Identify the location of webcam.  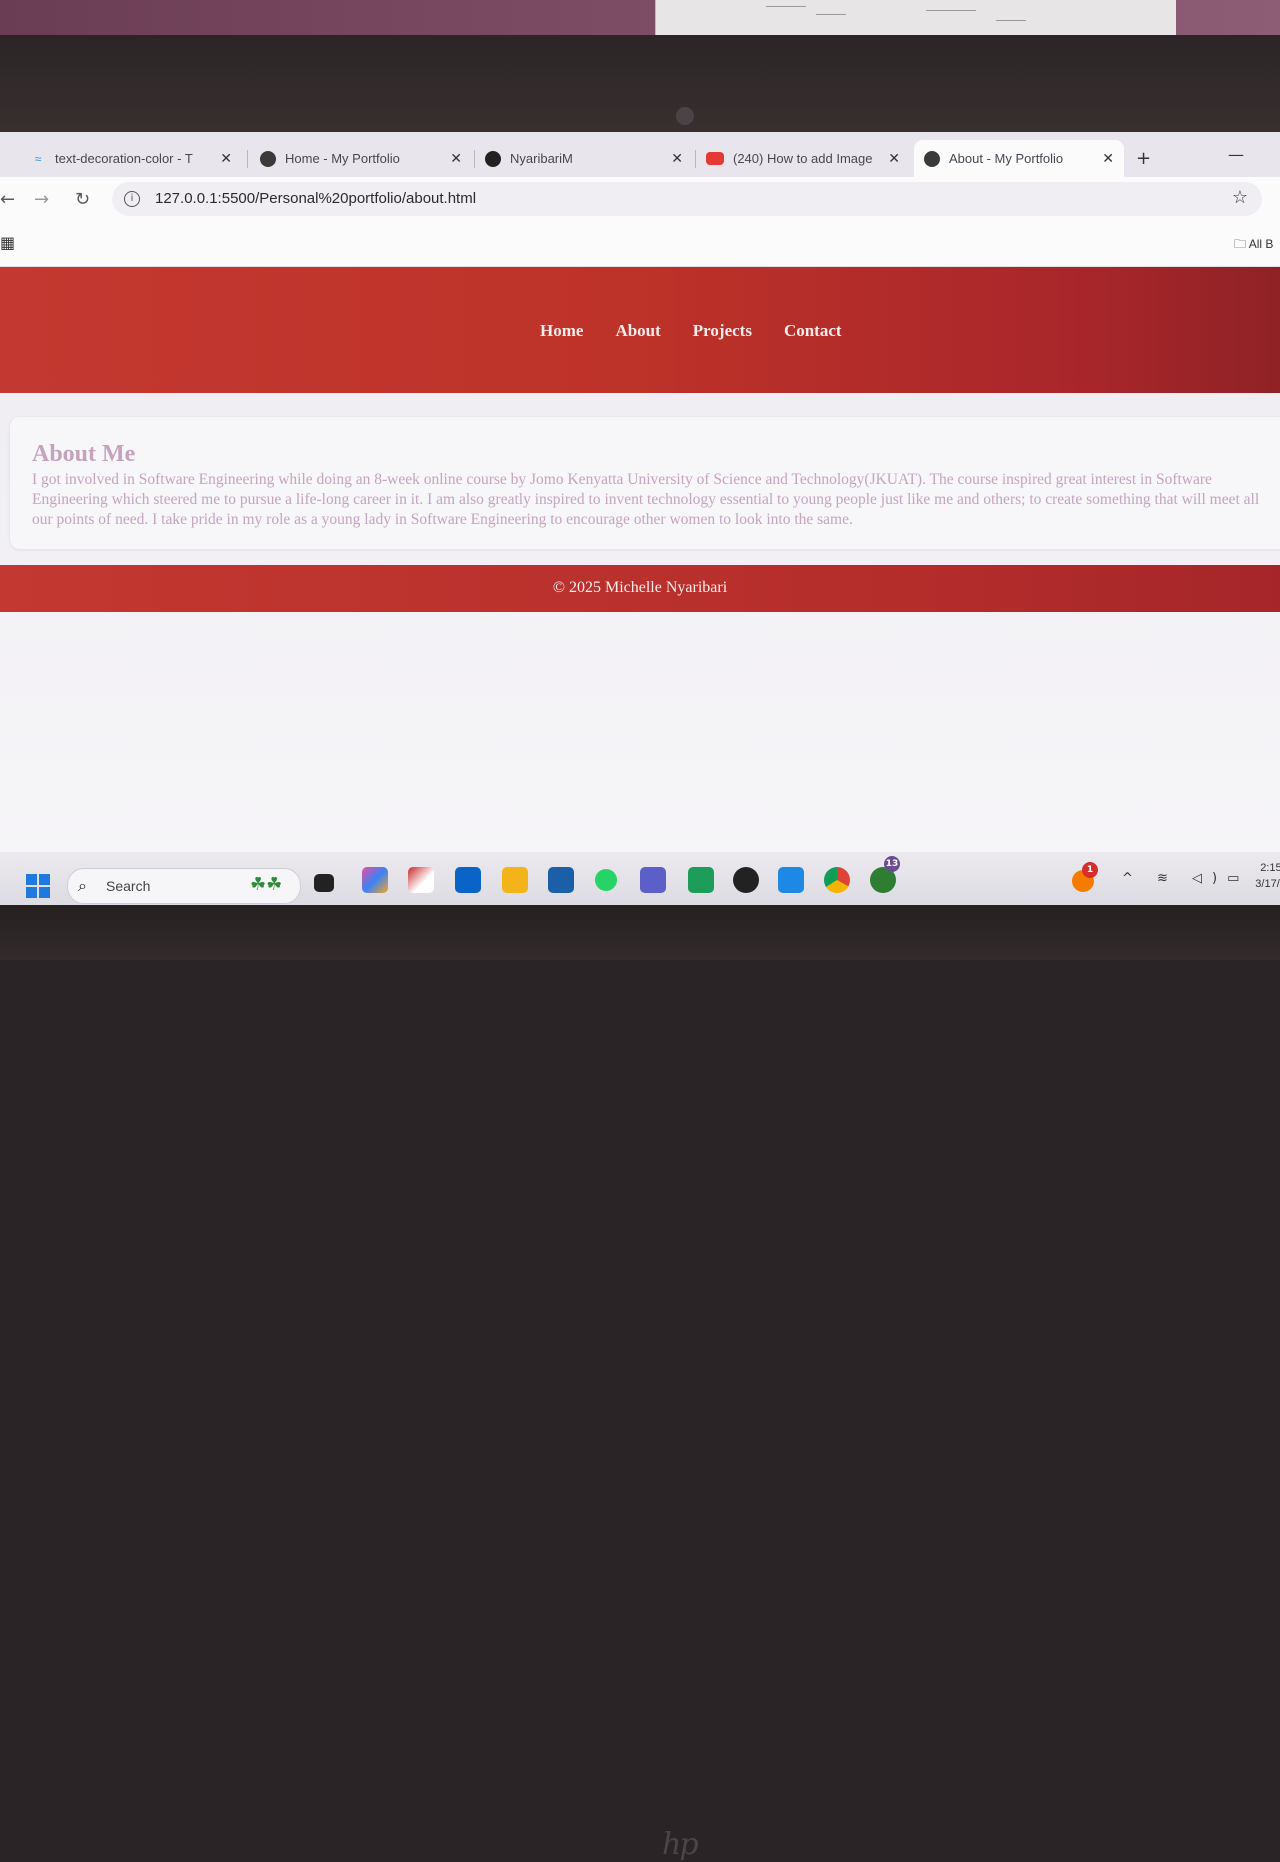
(685, 116).